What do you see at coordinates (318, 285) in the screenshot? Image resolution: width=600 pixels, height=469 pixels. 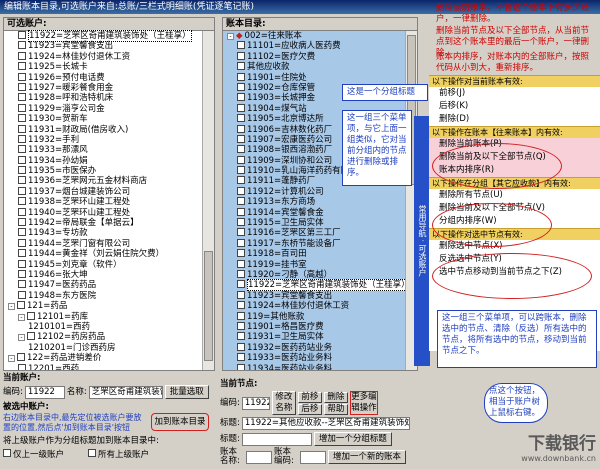 I see `book-account-row: 11922=芝罘区奇甫建筑装饰处（王桂享）` at bounding box center [318, 285].